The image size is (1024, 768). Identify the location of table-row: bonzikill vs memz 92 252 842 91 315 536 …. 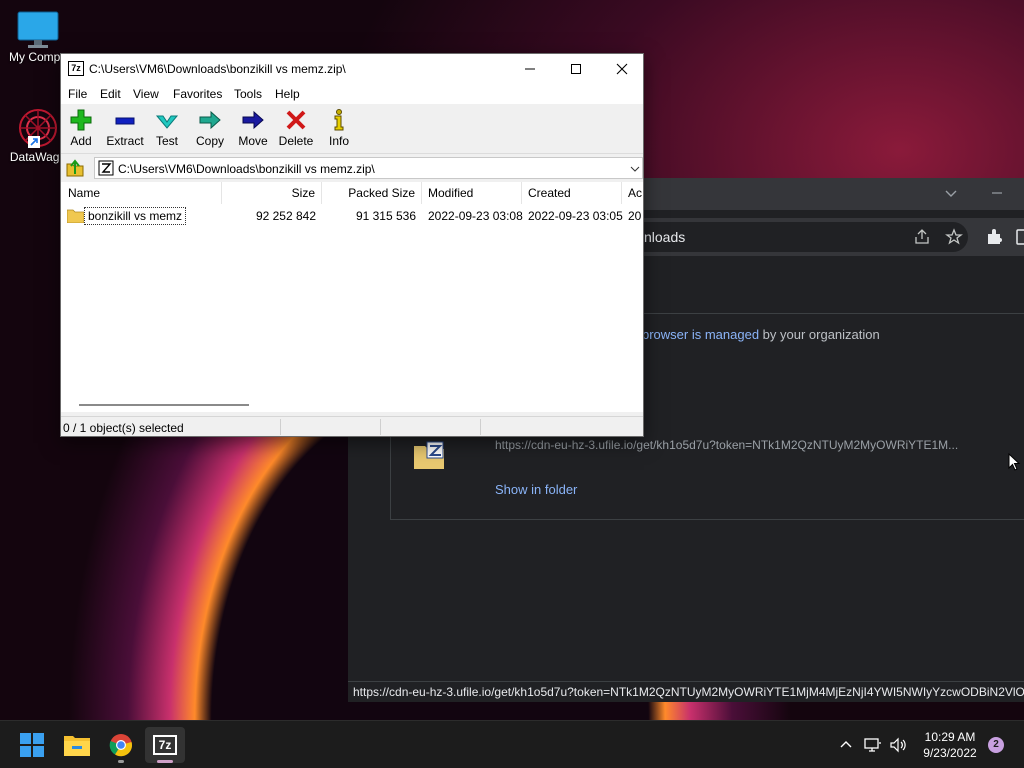
(352, 216).